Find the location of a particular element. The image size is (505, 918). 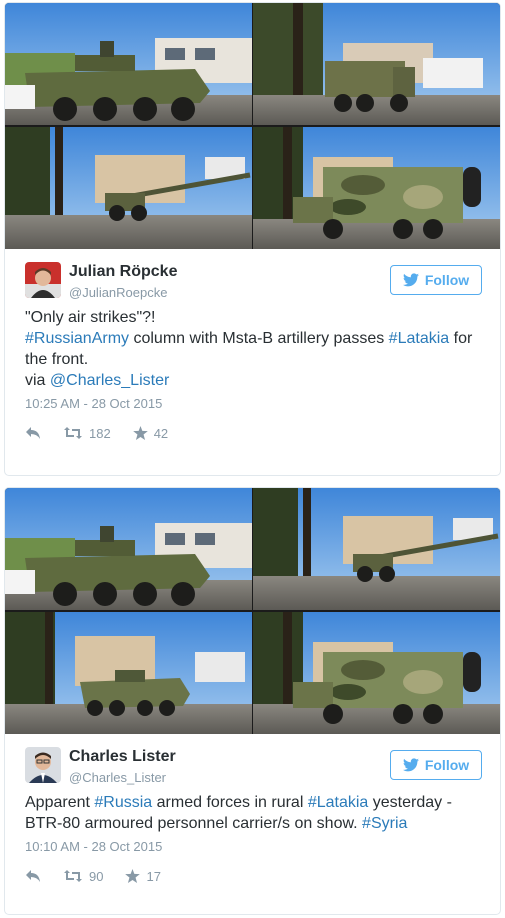

tweet-actions: 182 42 is located at coordinates (252, 433).